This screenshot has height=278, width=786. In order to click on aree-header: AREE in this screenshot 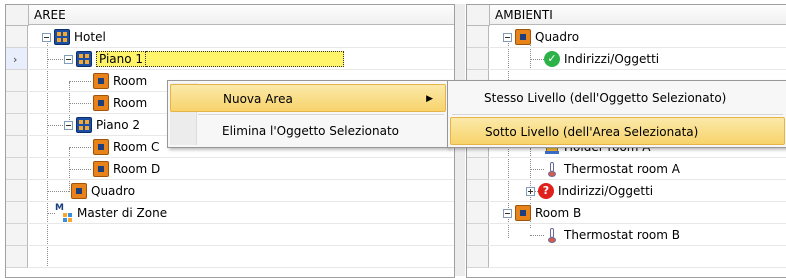, I will do `click(241, 15)`.